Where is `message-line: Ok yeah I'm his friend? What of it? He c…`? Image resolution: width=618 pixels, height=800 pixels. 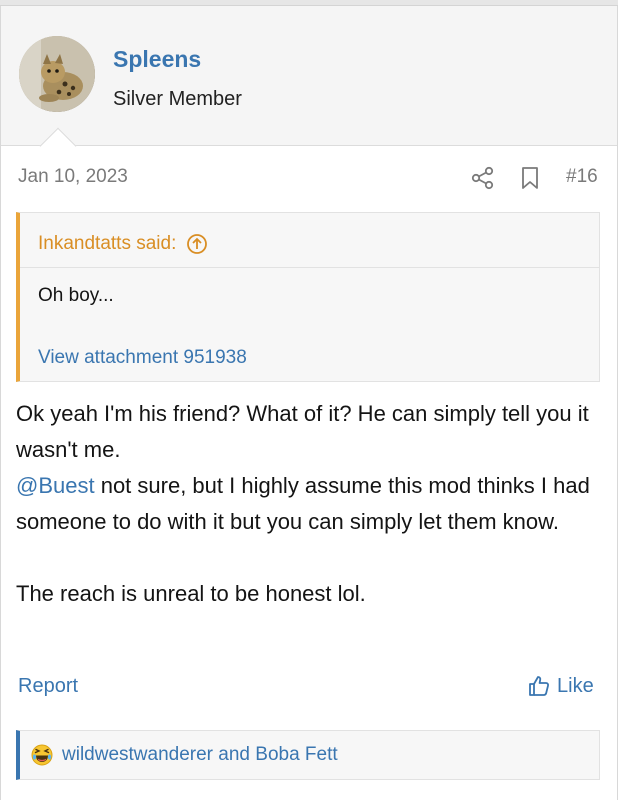 message-line: Ok yeah I'm his friend? What of it? He c… is located at coordinates (302, 431).